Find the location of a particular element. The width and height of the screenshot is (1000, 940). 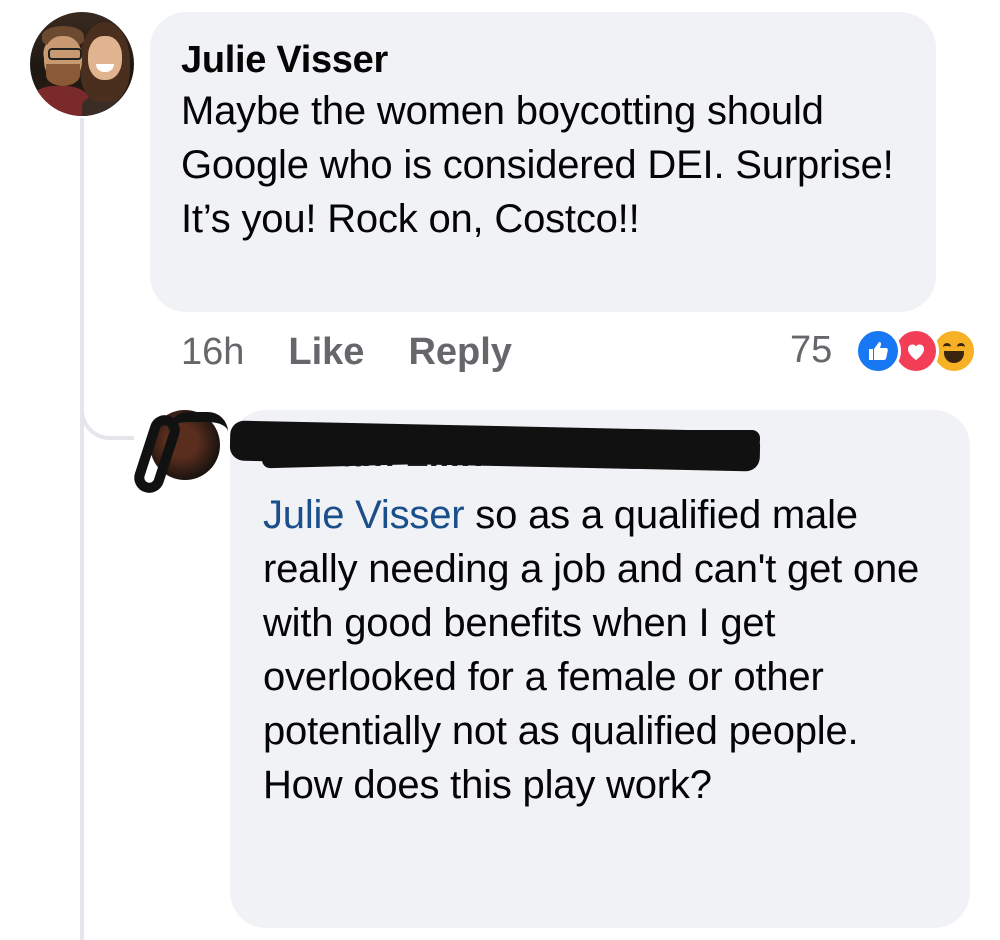

like-button: Like is located at coordinates (326, 352).